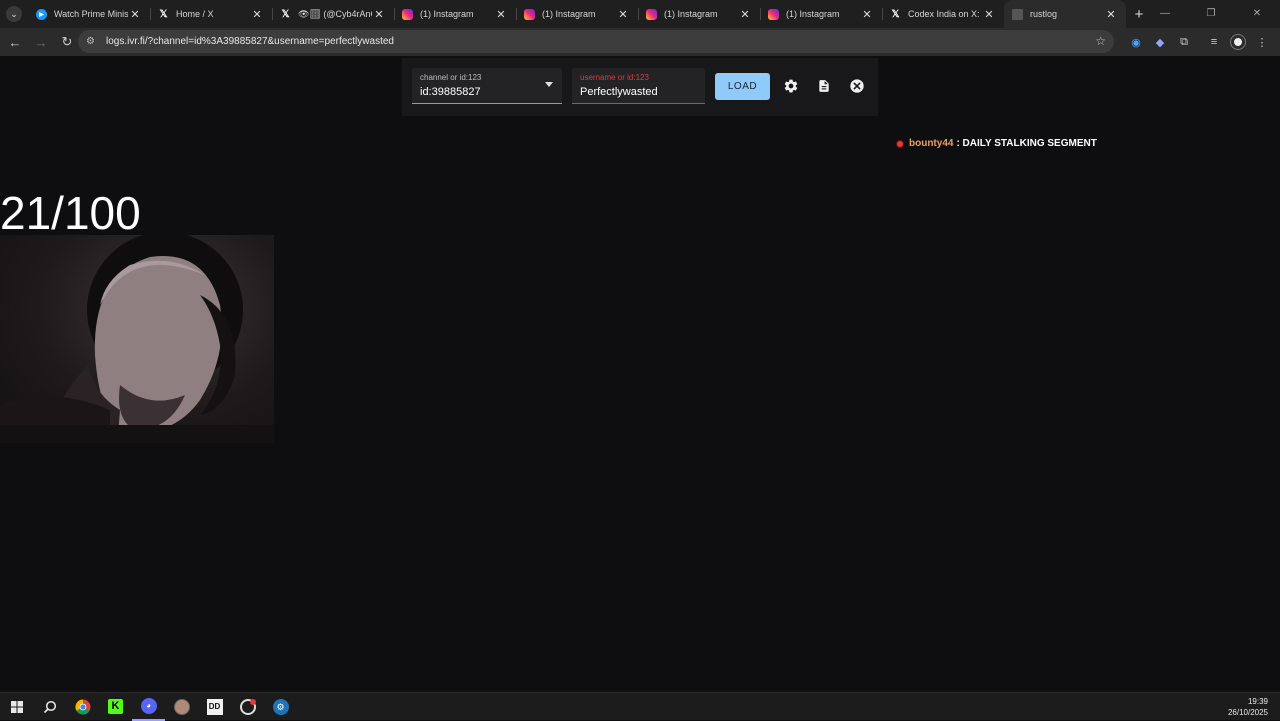 The height and width of the screenshot is (721, 1280). What do you see at coordinates (1165, 14) in the screenshot?
I see `minimize-icon: —` at bounding box center [1165, 14].